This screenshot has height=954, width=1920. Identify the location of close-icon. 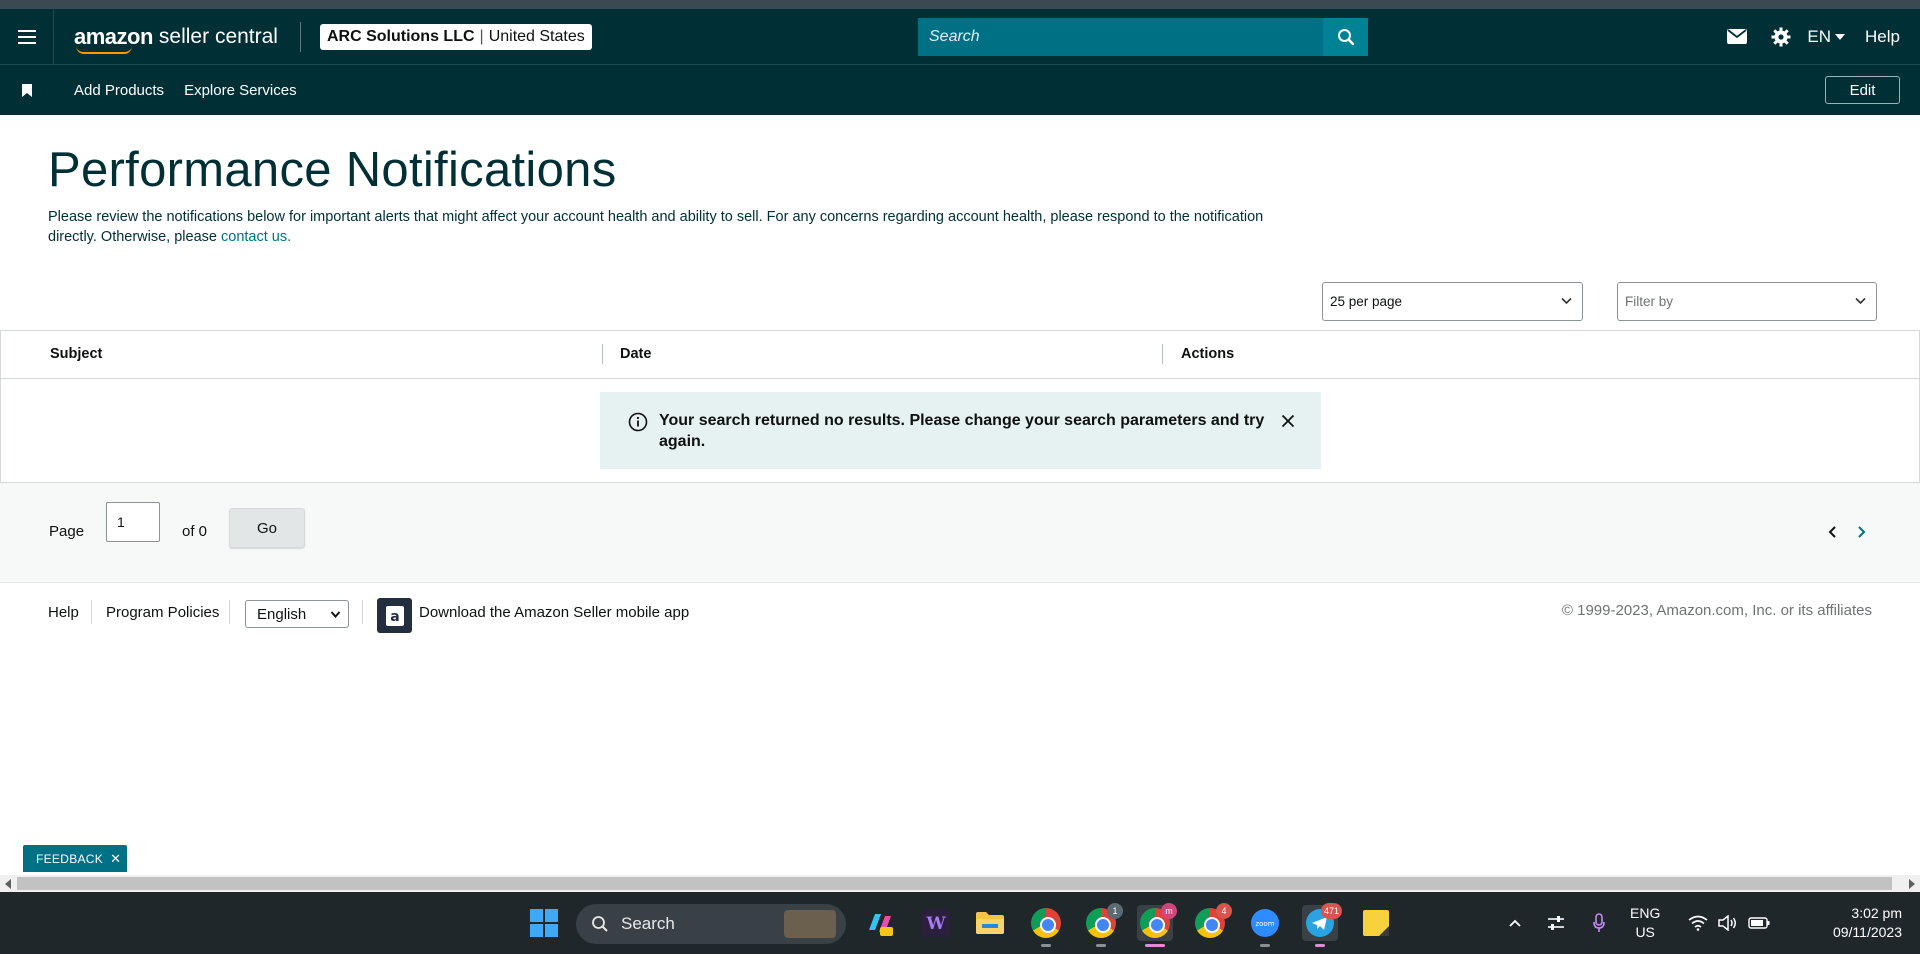
(1288, 421).